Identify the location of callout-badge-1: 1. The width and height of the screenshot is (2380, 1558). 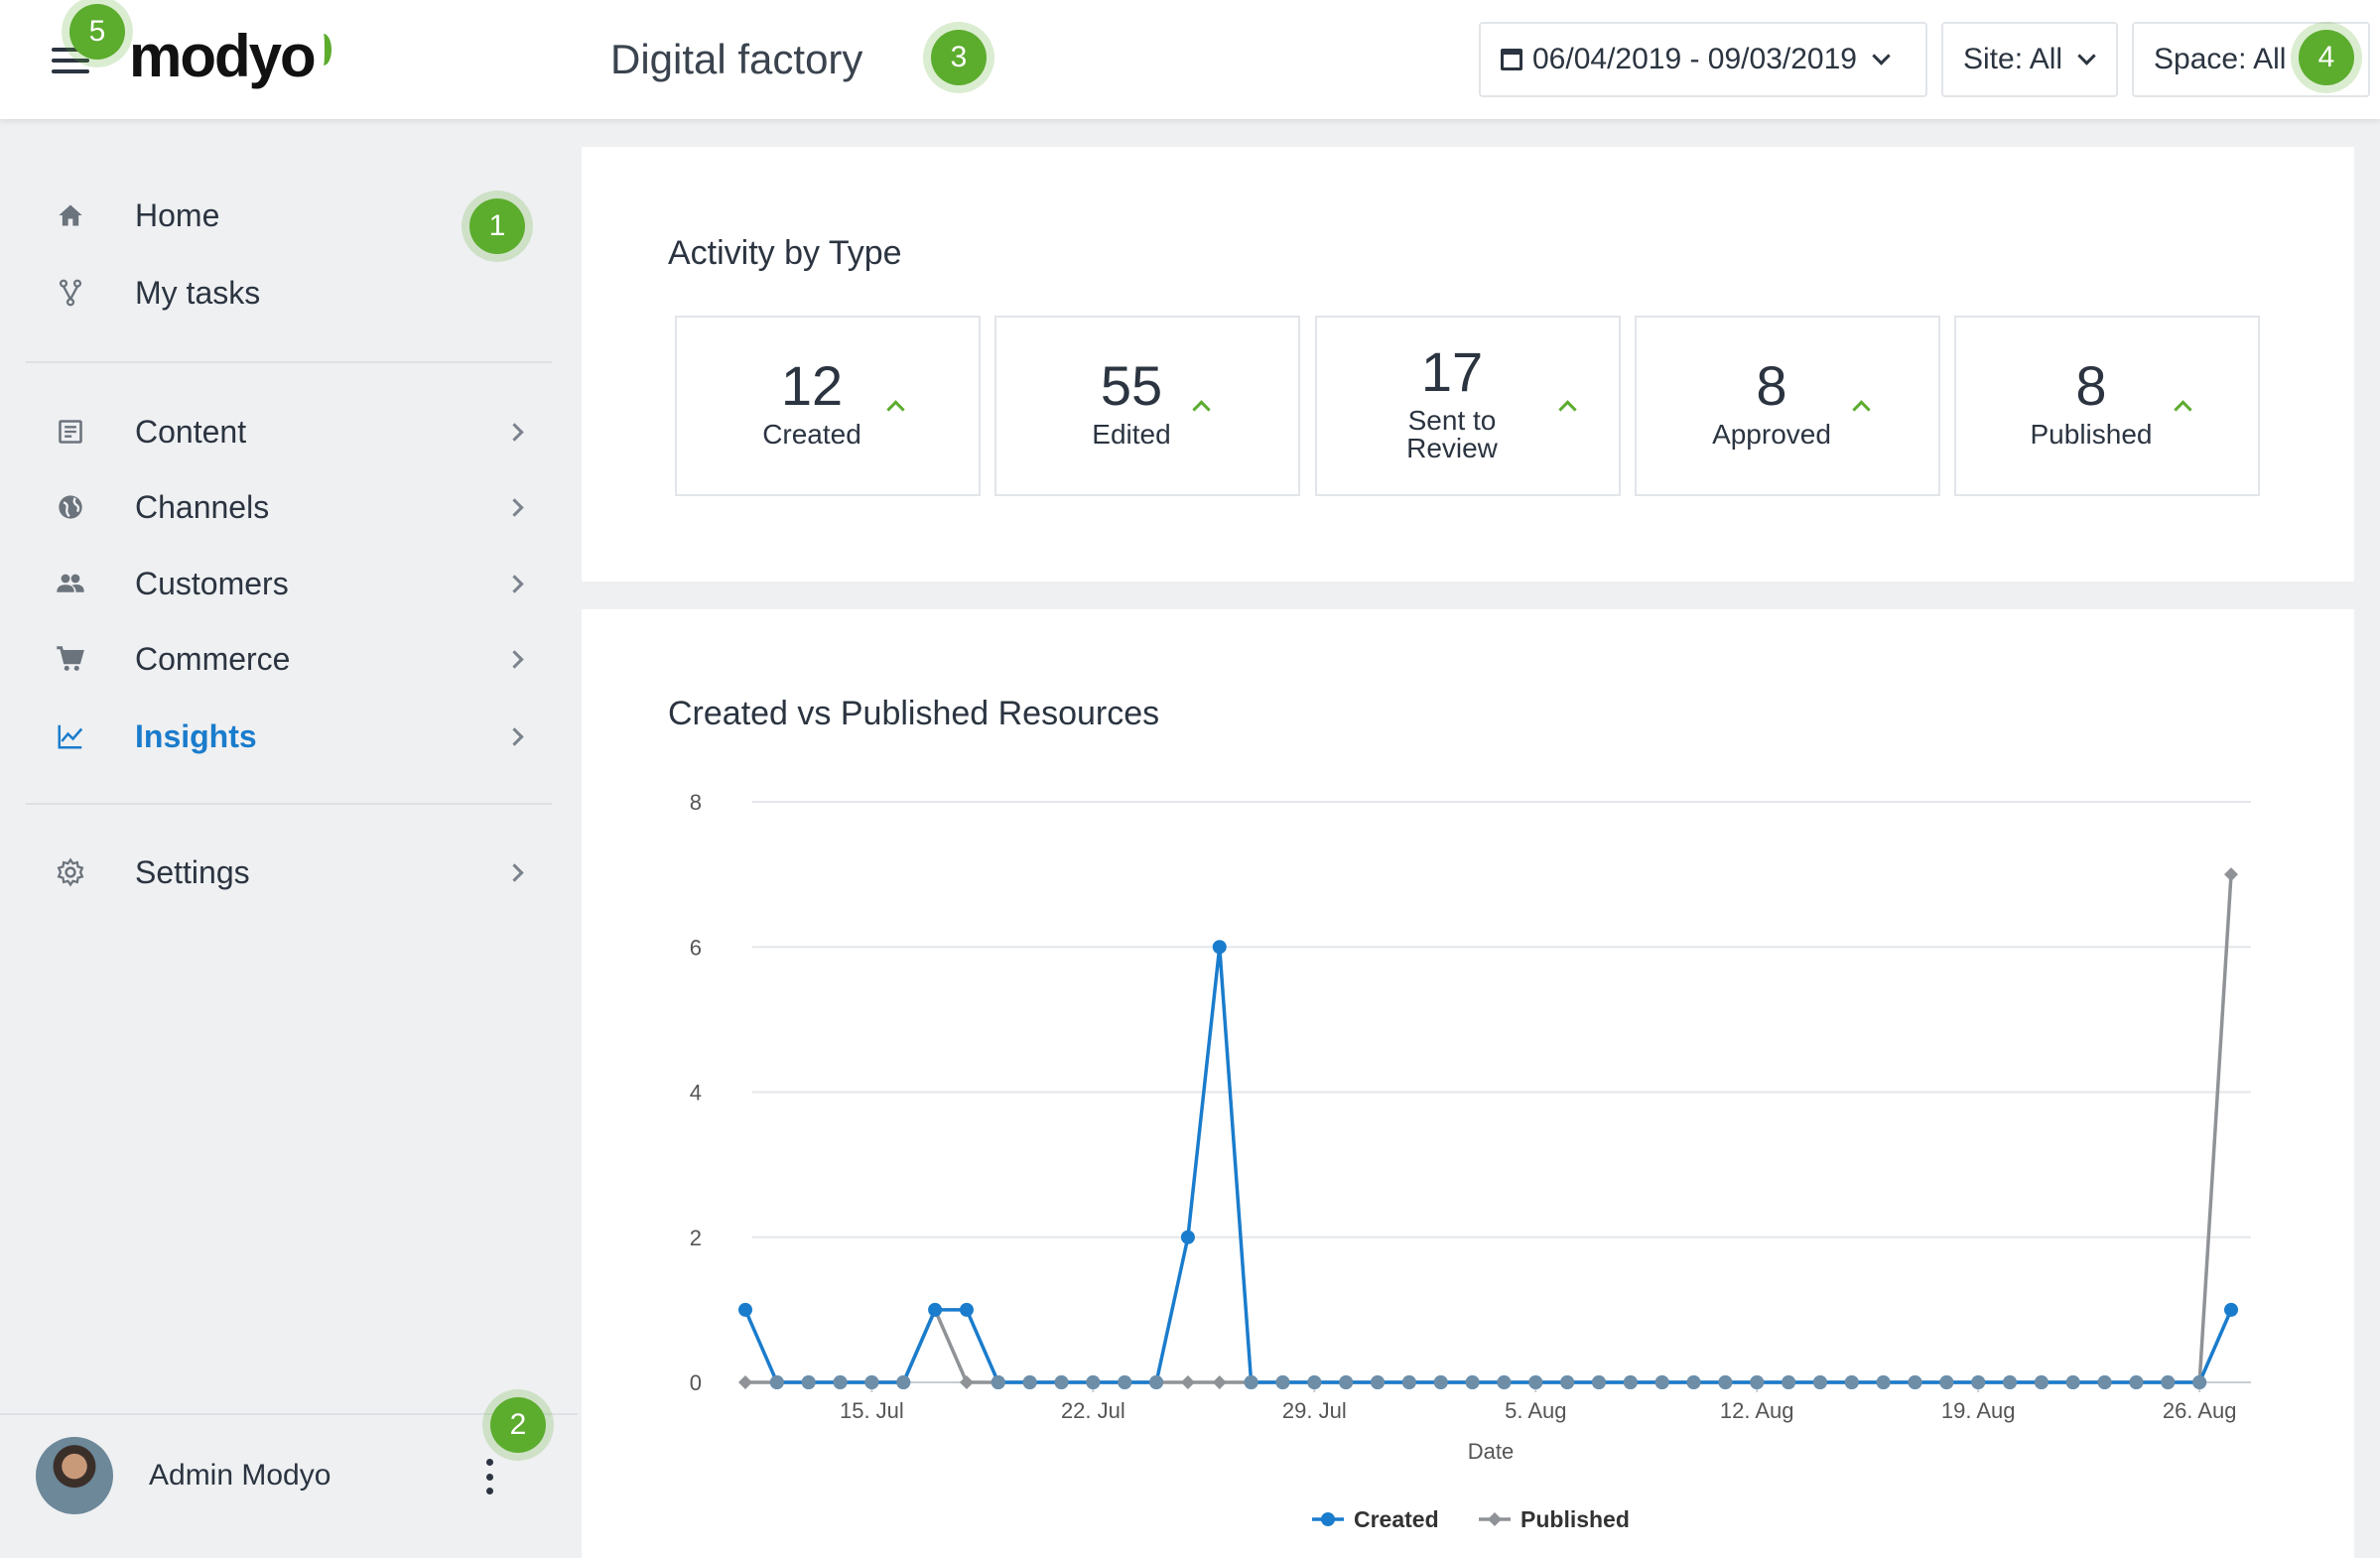
(497, 226).